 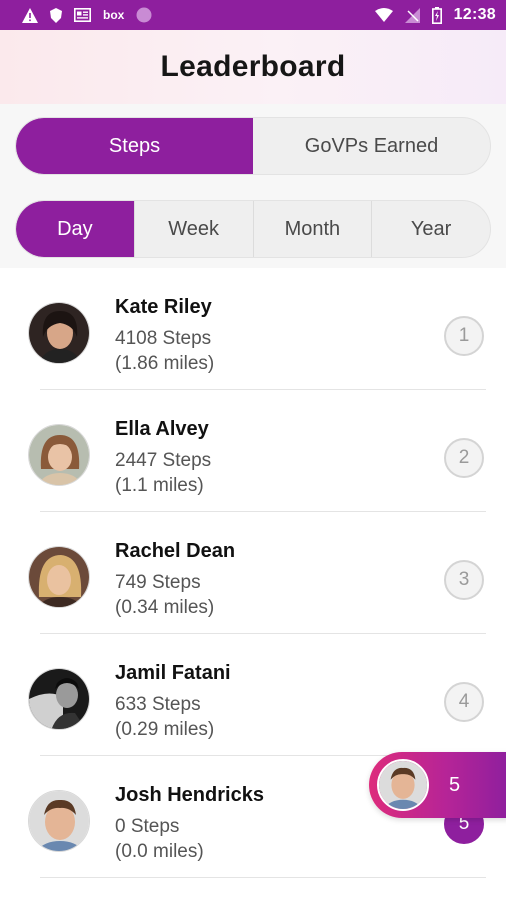 What do you see at coordinates (474, 14) in the screenshot?
I see `status-time: 12:38` at bounding box center [474, 14].